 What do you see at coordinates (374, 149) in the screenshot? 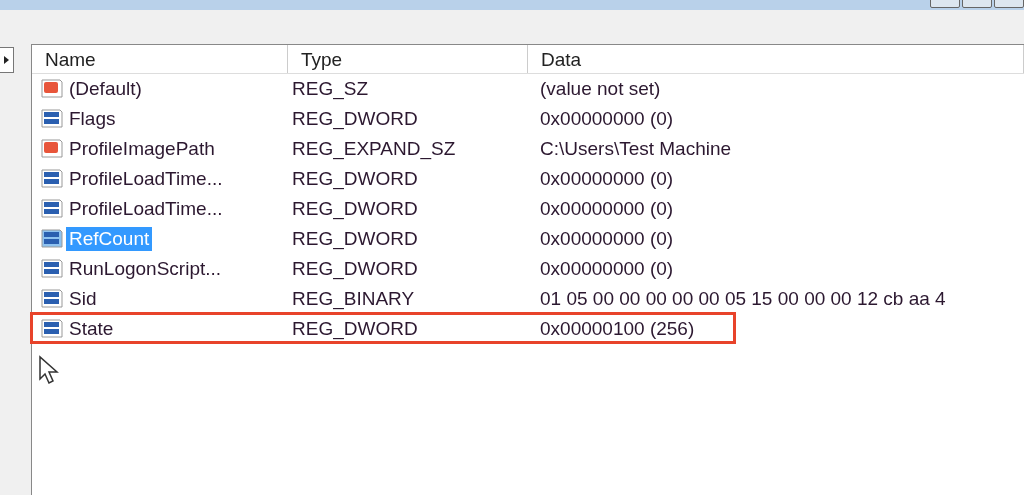
I see `value-type: REG_EXPAND_SZ` at bounding box center [374, 149].